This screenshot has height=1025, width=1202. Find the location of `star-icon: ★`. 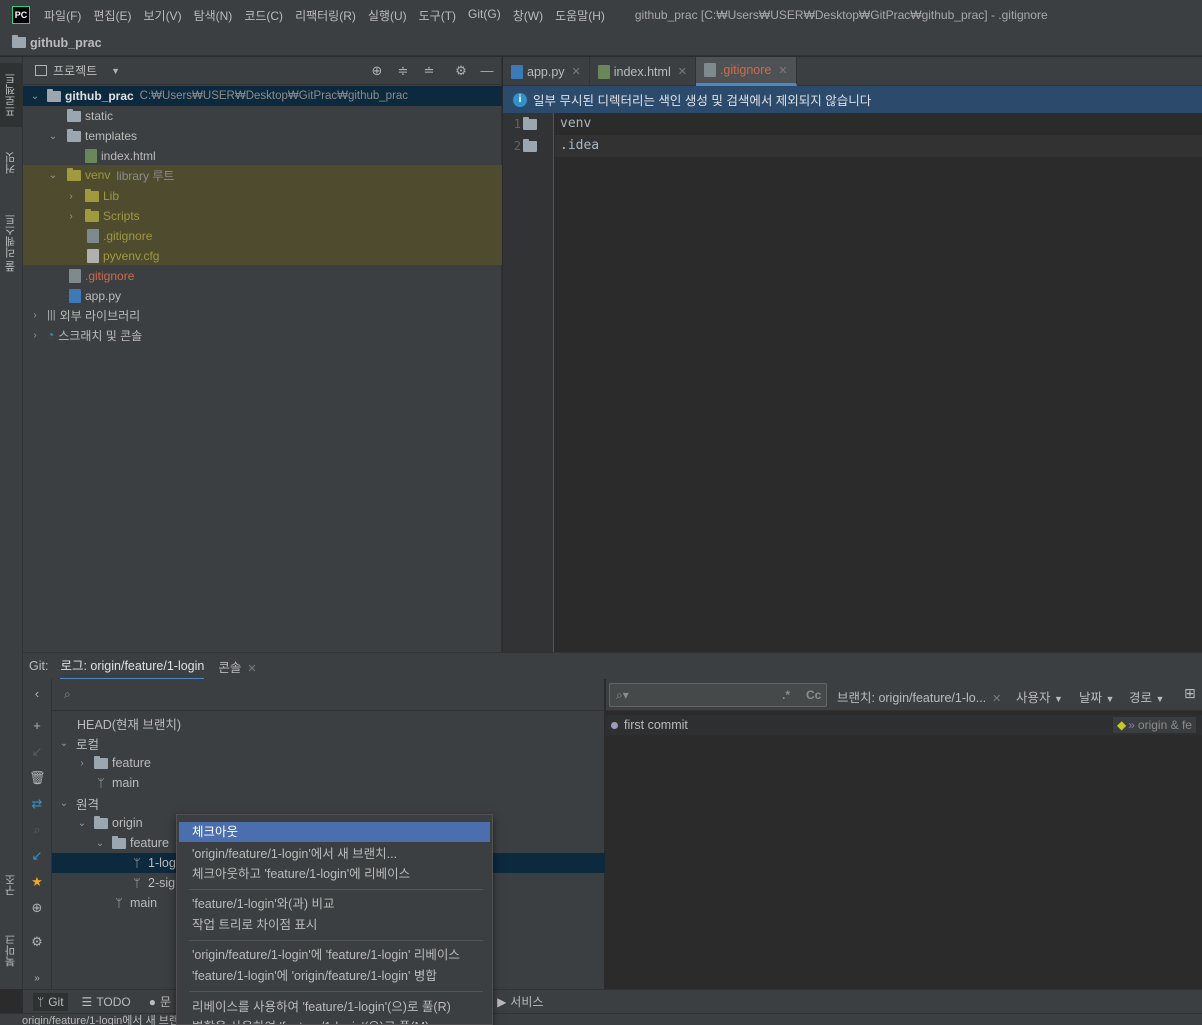

star-icon: ★ is located at coordinates (37, 882).